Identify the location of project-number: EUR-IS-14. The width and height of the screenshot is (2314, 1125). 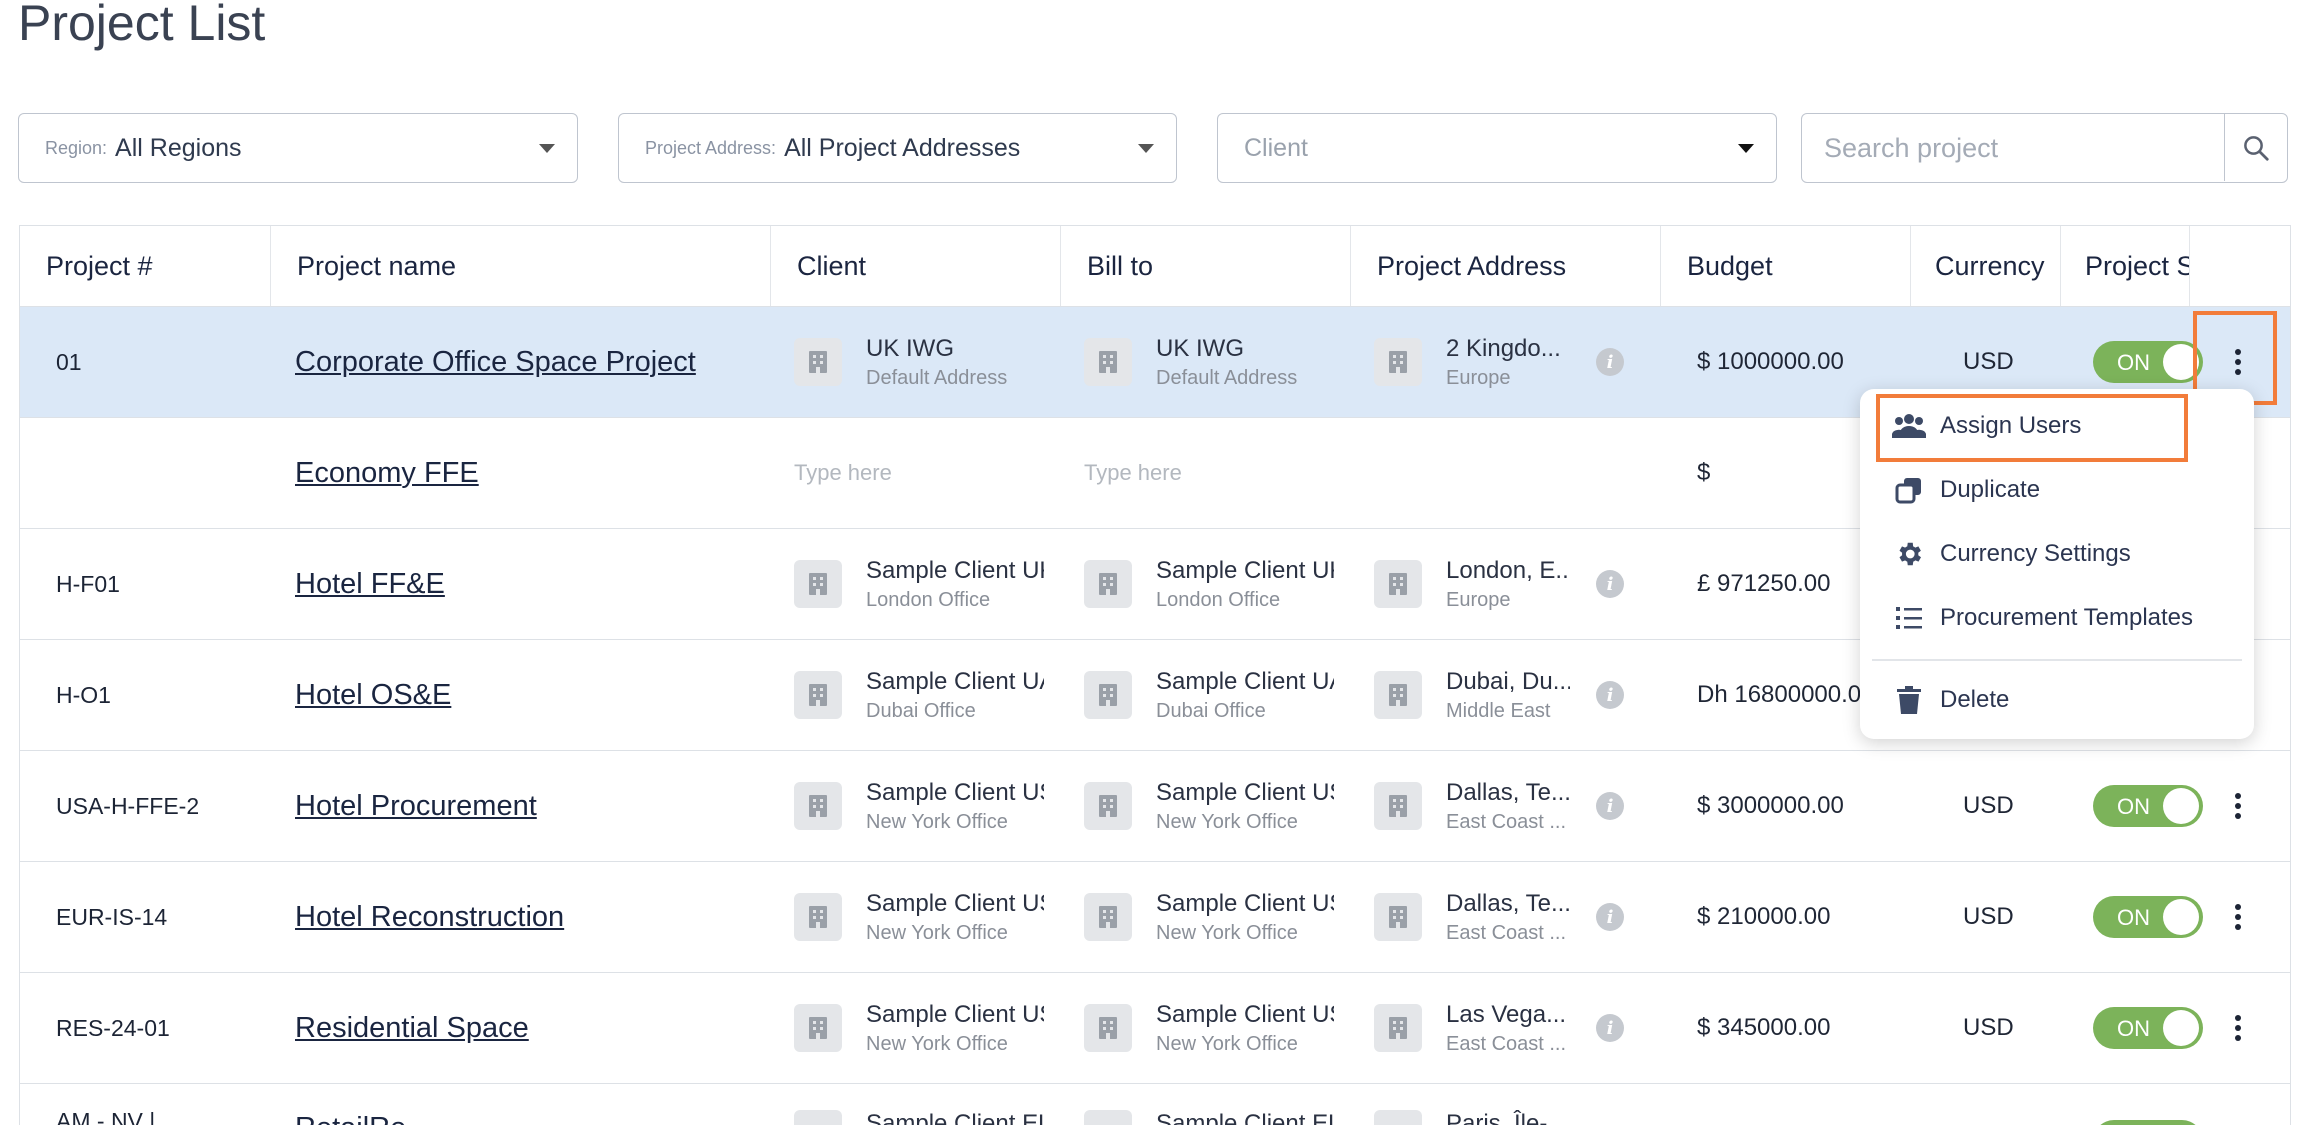
(112, 916).